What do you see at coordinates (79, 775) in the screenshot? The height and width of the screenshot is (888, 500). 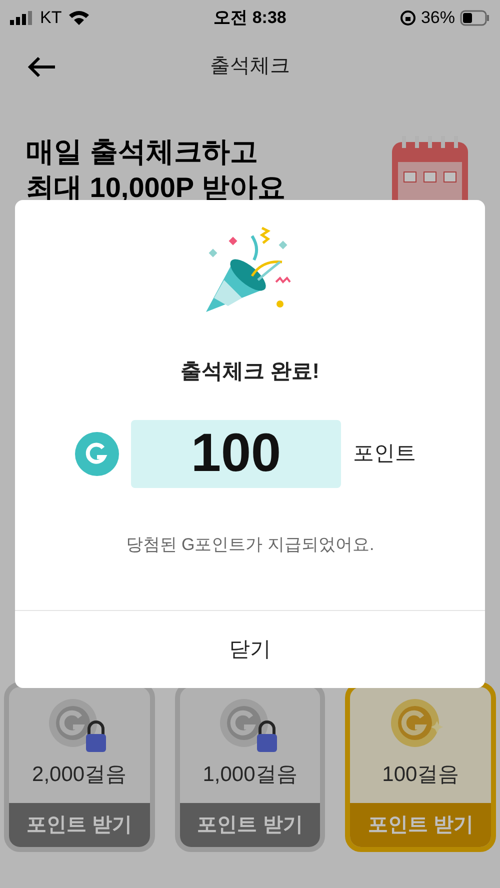 I see `step-count: 2,000걸음` at bounding box center [79, 775].